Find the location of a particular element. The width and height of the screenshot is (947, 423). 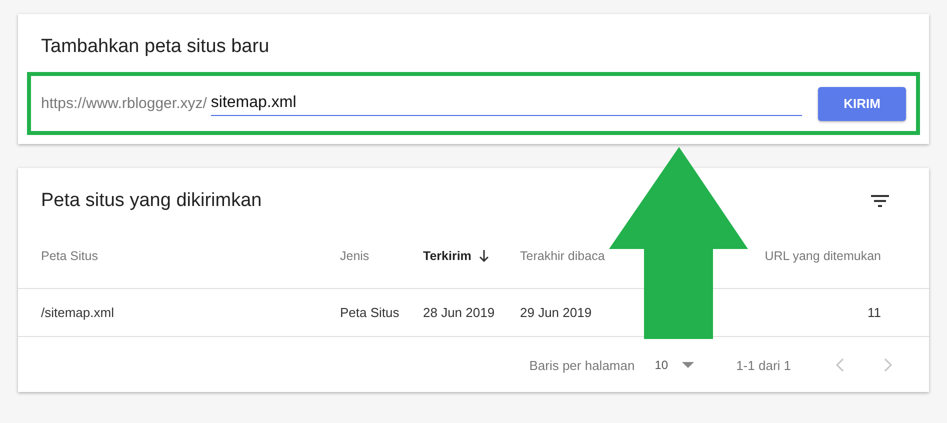

rows-per-page-select: 10 is located at coordinates (674, 365).